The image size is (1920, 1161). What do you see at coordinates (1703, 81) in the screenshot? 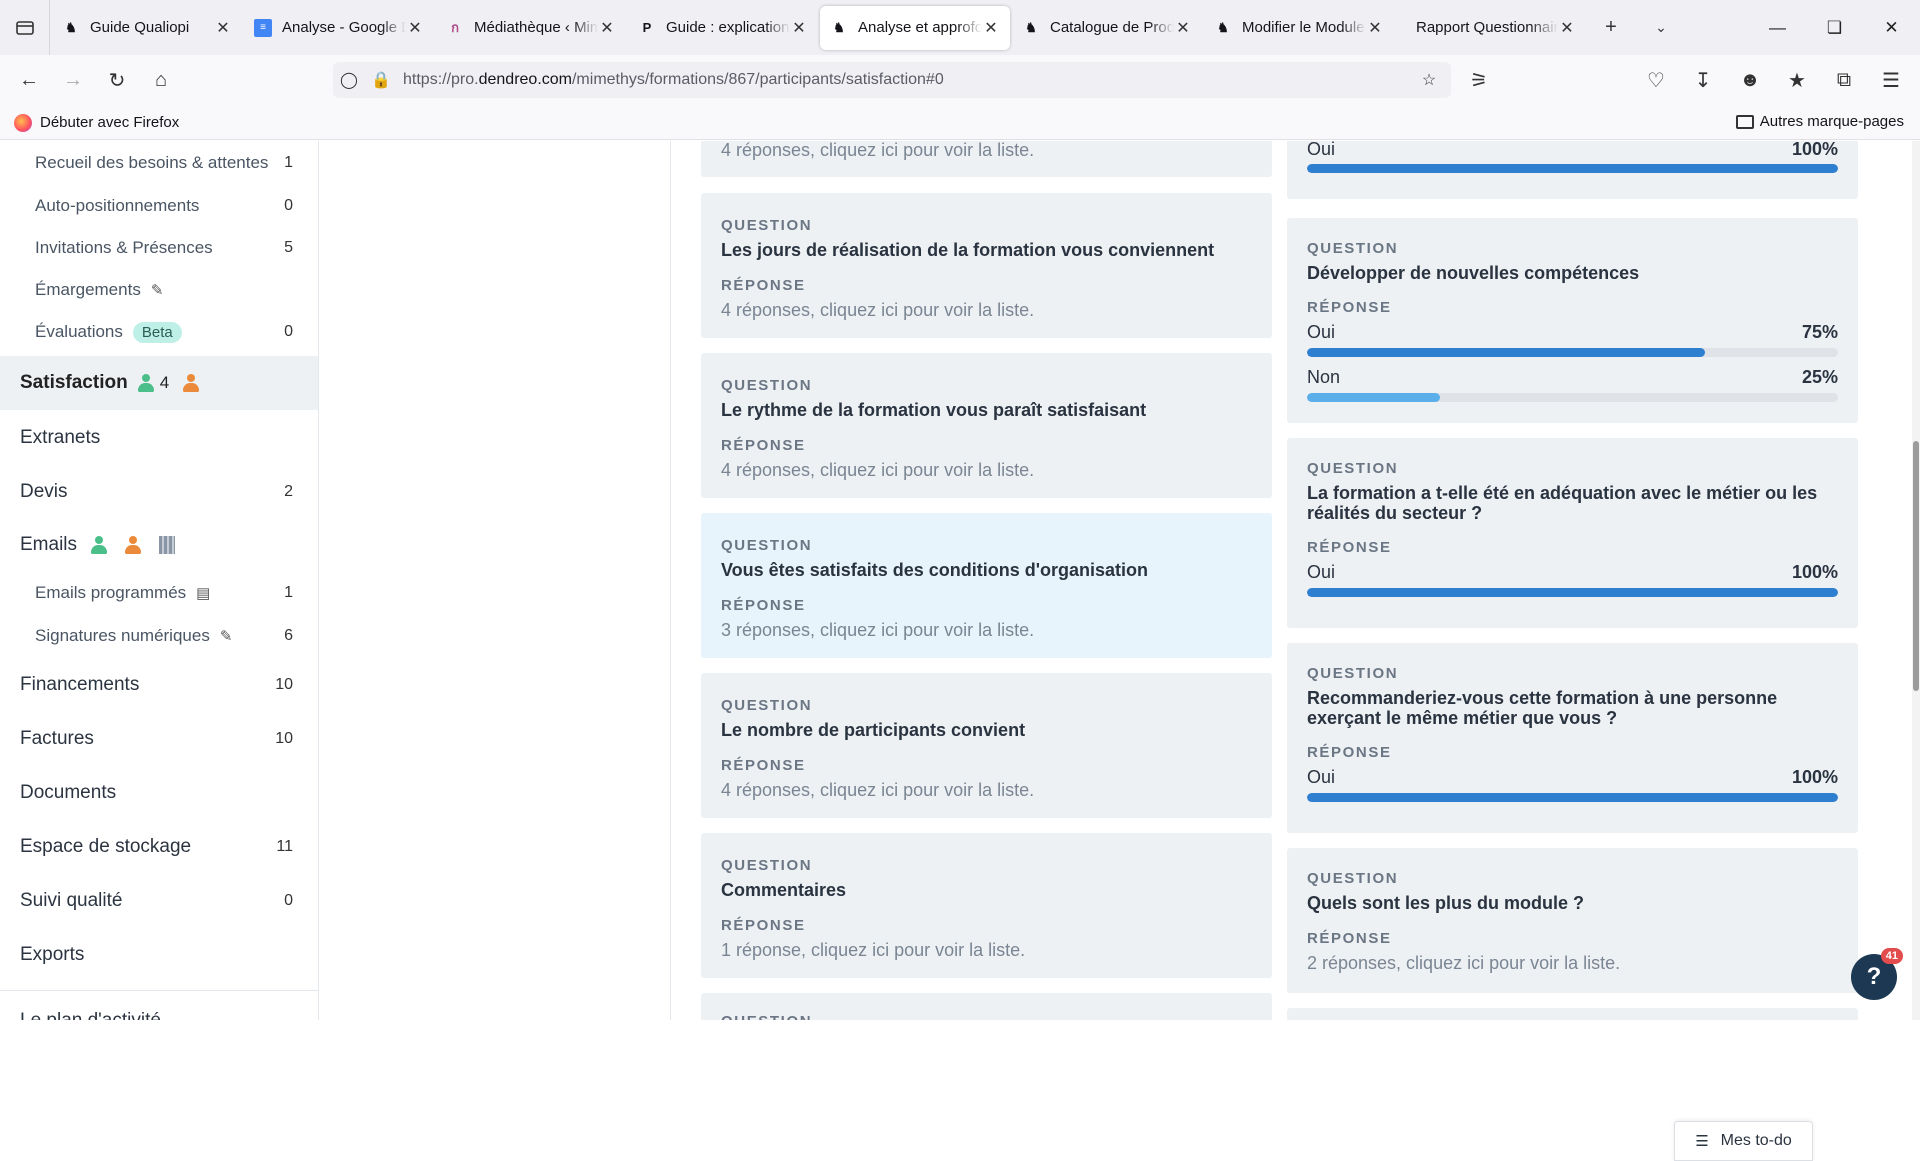
I see `download-icon: ↧` at bounding box center [1703, 81].